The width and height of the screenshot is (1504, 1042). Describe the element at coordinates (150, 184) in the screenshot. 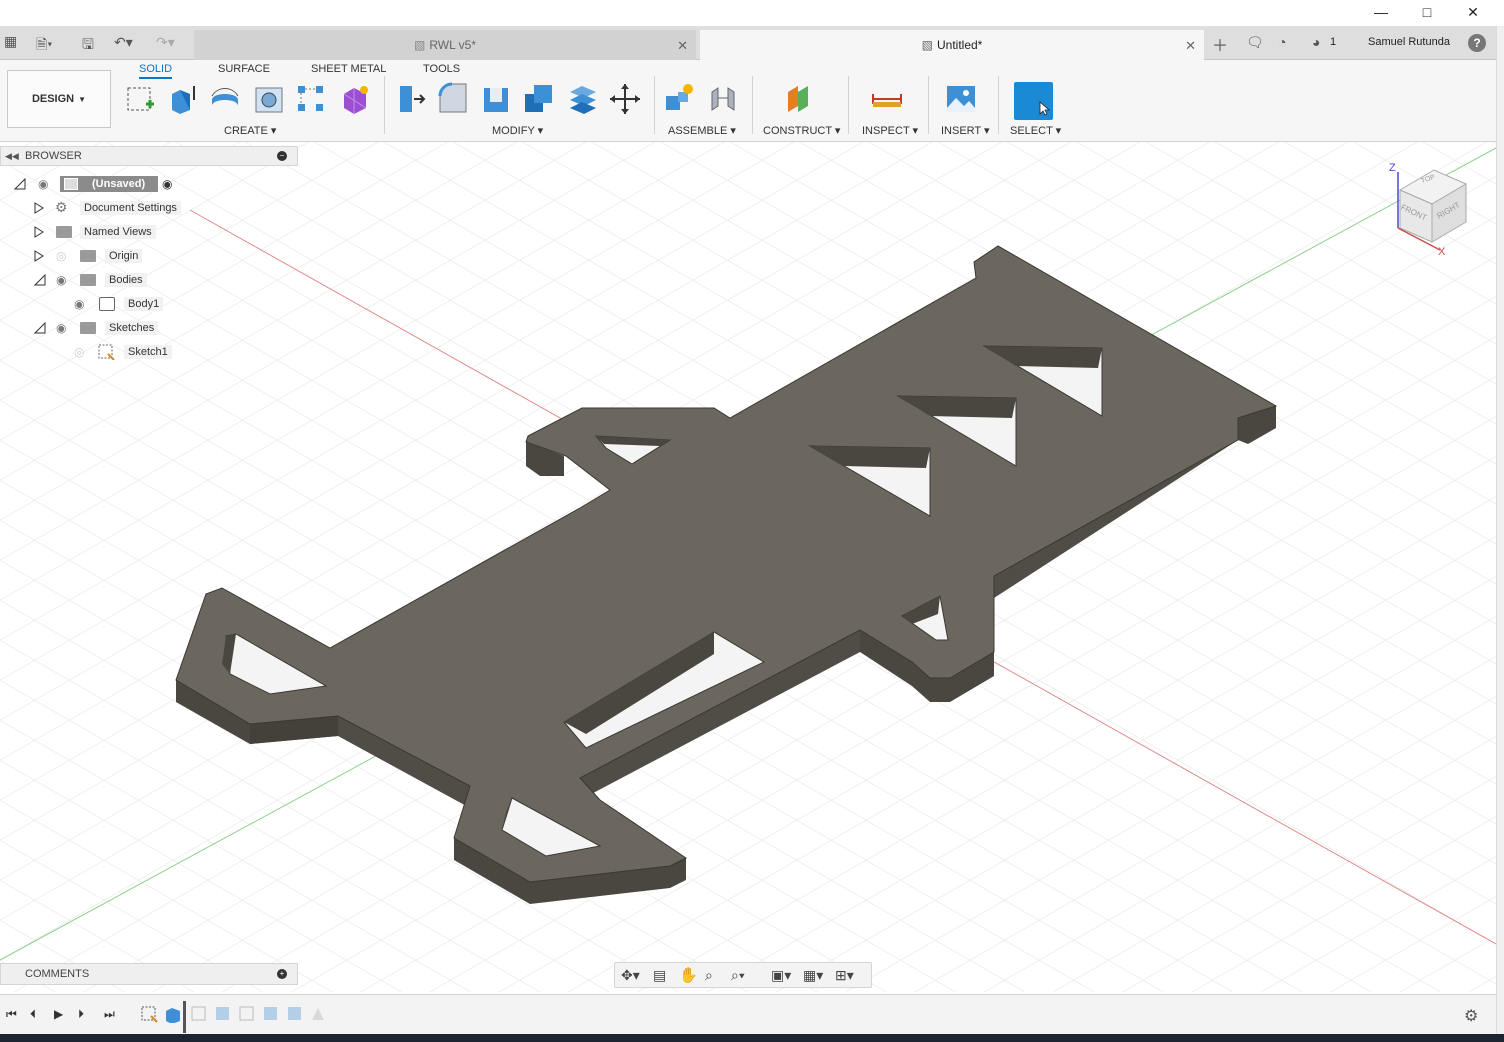

I see `tree-root: ◉ (Unsaved) ◉` at that location.